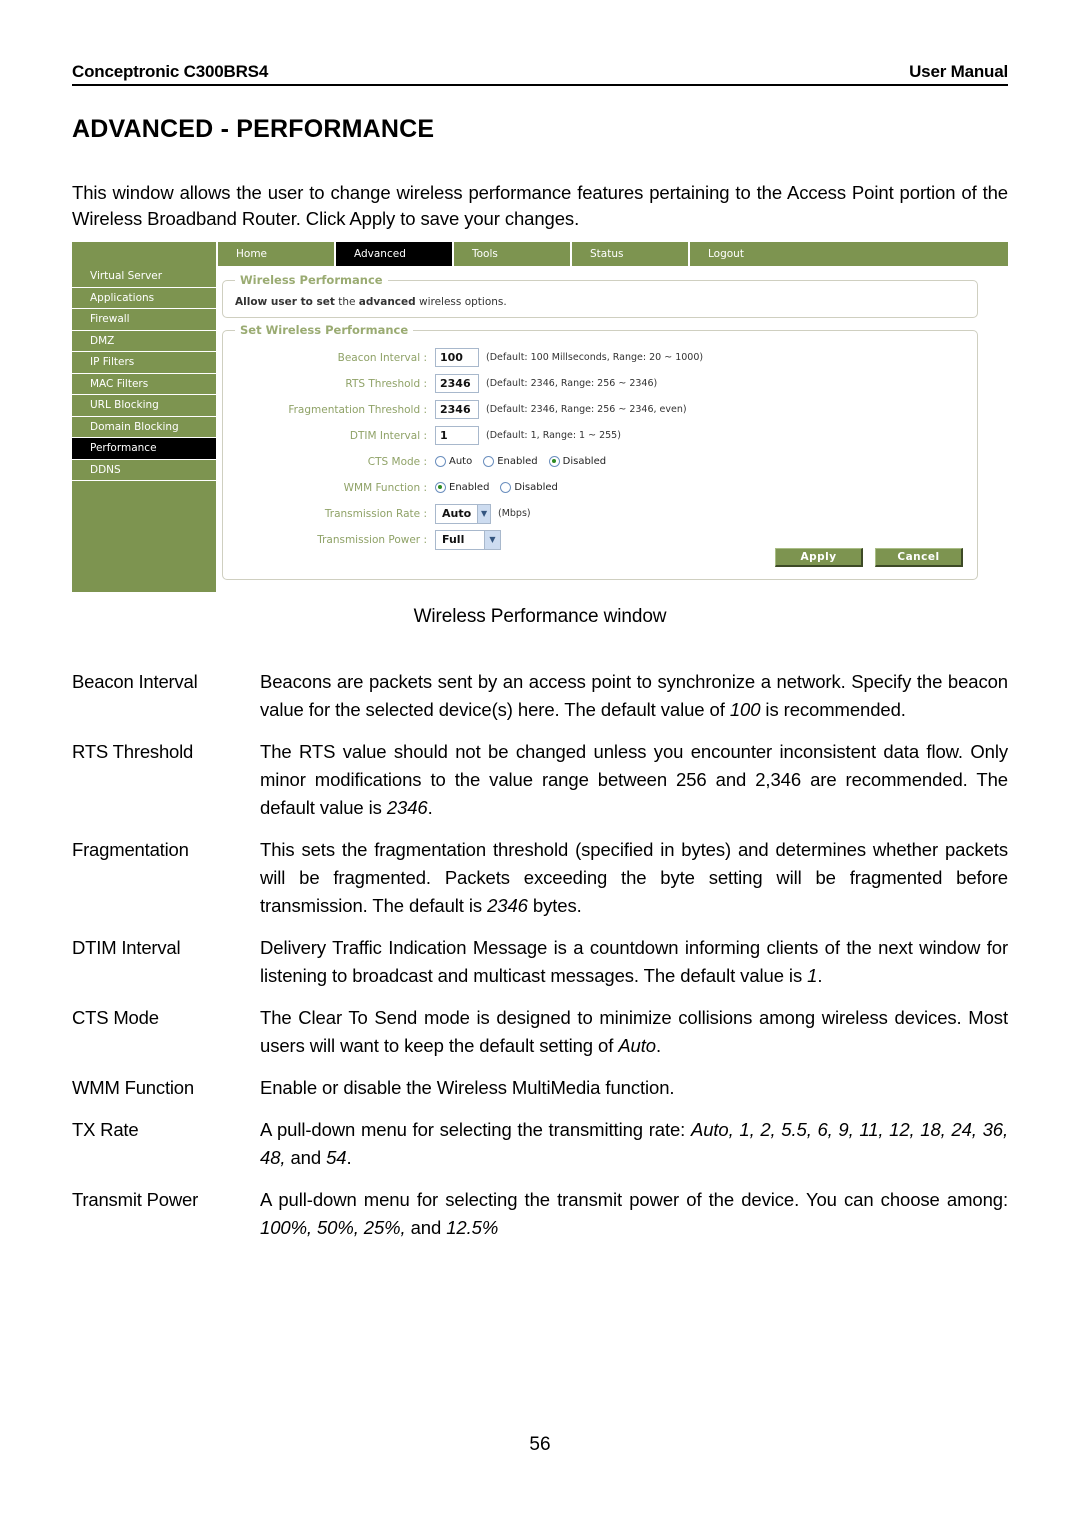 Image resolution: width=1080 pixels, height=1526 pixels. I want to click on wmm-function-option-disabled: Disabled, so click(529, 487).